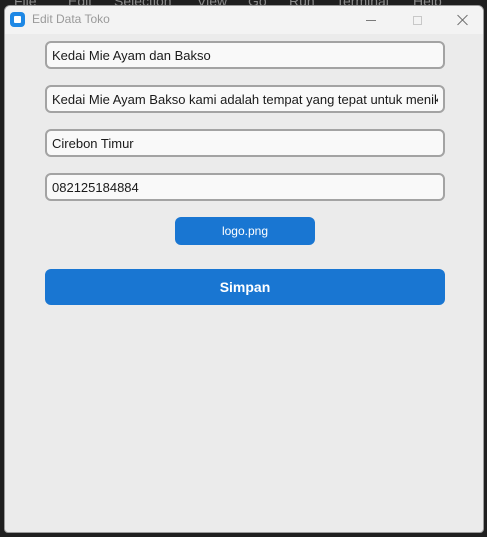 Image resolution: width=487 pixels, height=537 pixels. I want to click on close-icon, so click(463, 20).